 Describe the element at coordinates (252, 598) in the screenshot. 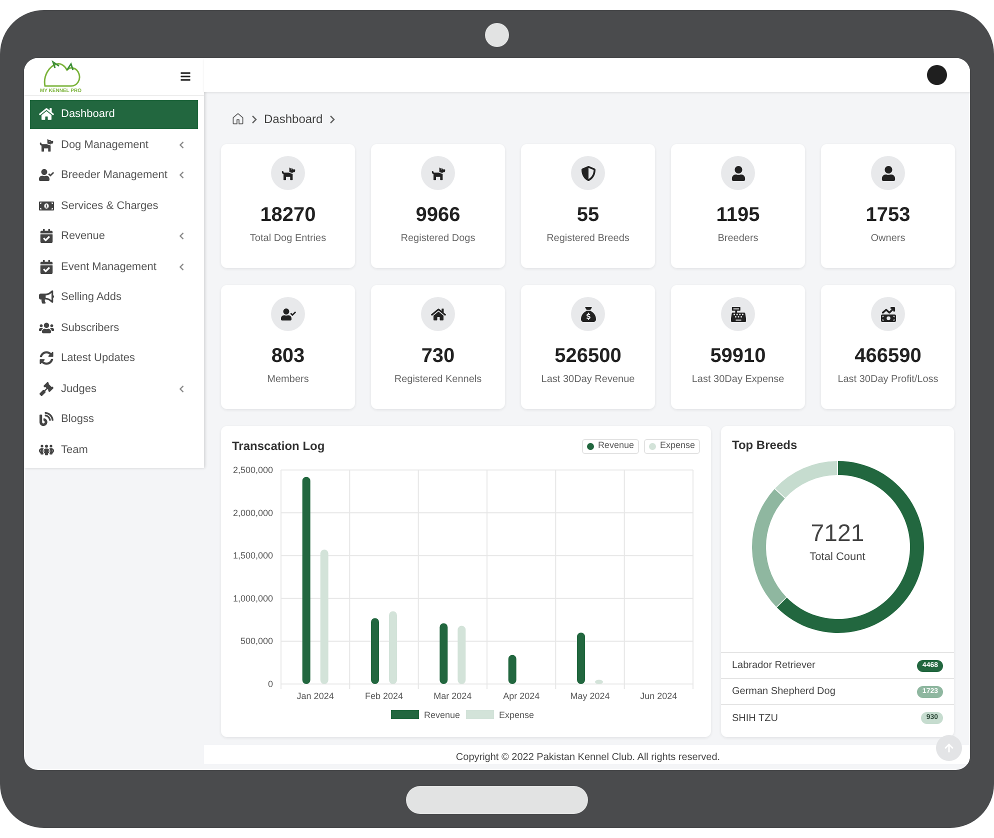

I see `y-axis-label: 1,000,000` at that location.